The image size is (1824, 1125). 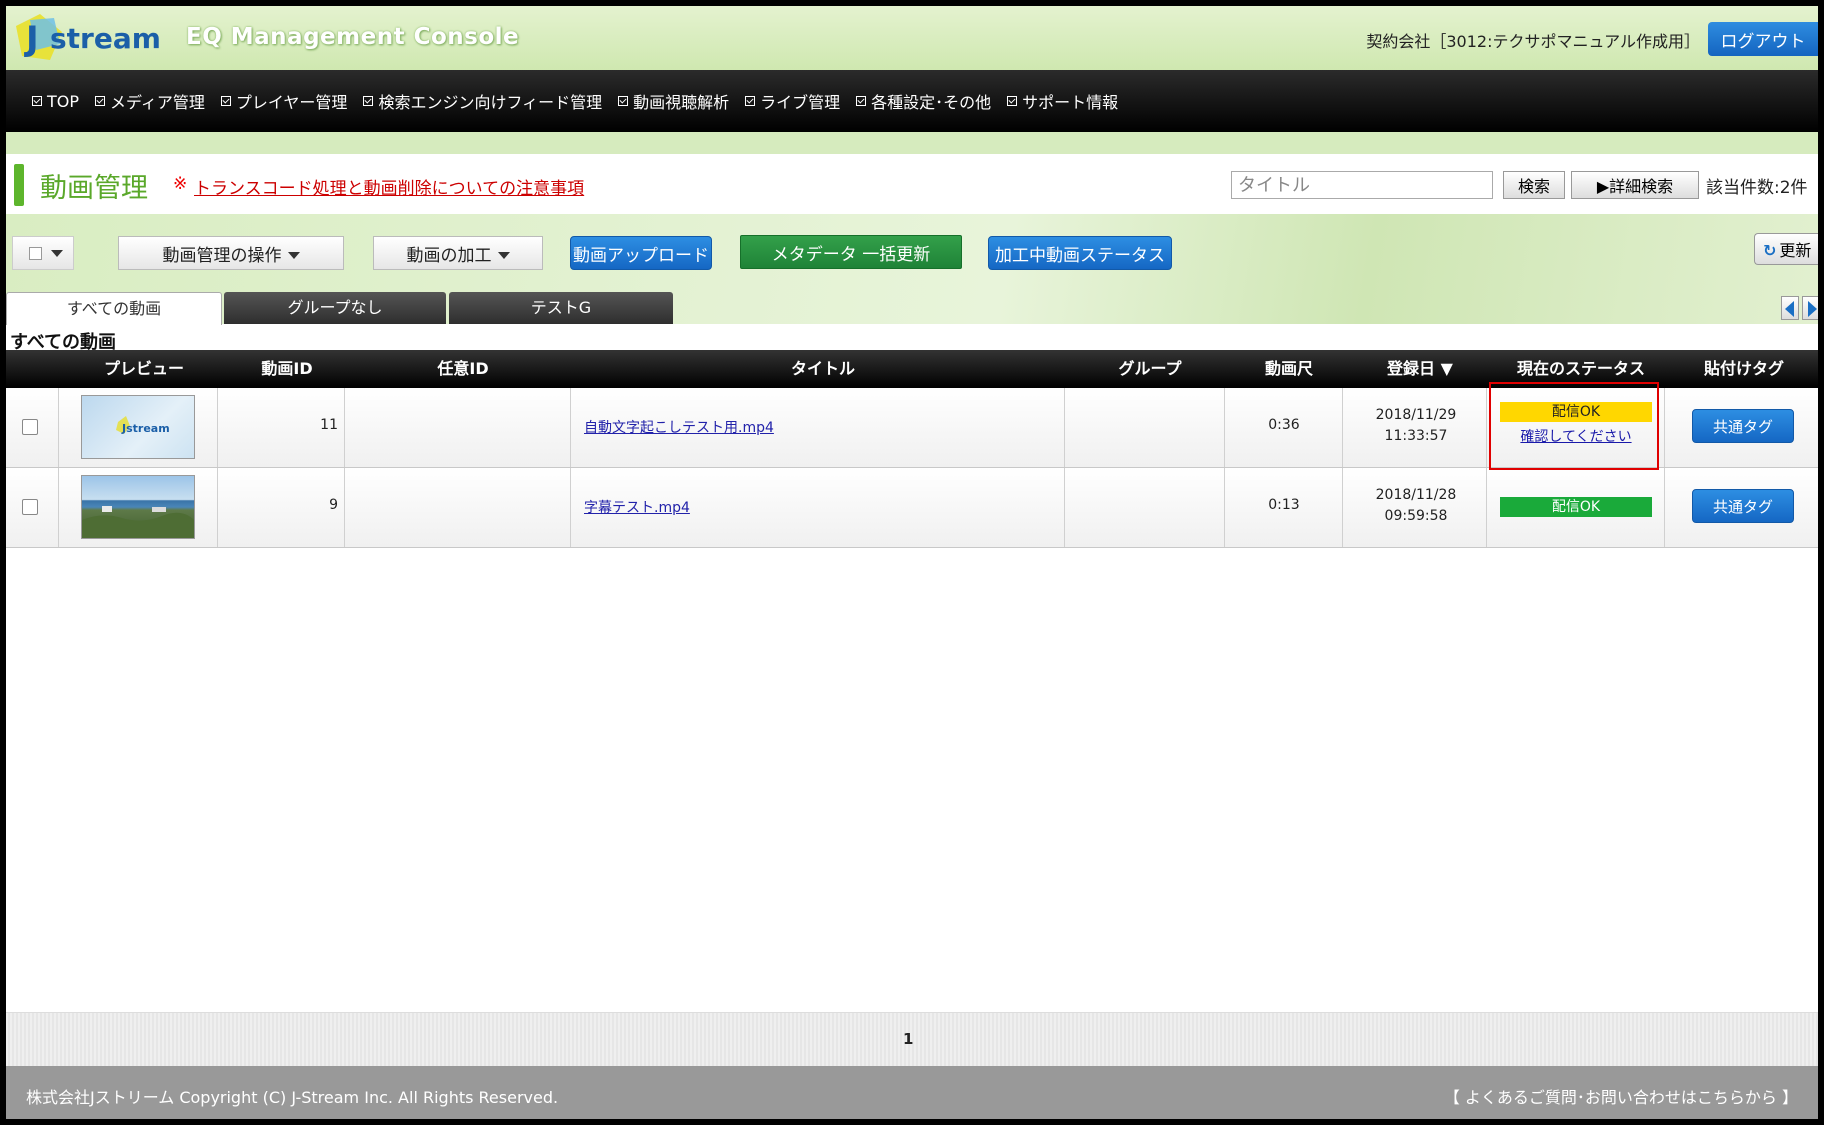 What do you see at coordinates (180, 184) in the screenshot?
I see `notice-mark: ※` at bounding box center [180, 184].